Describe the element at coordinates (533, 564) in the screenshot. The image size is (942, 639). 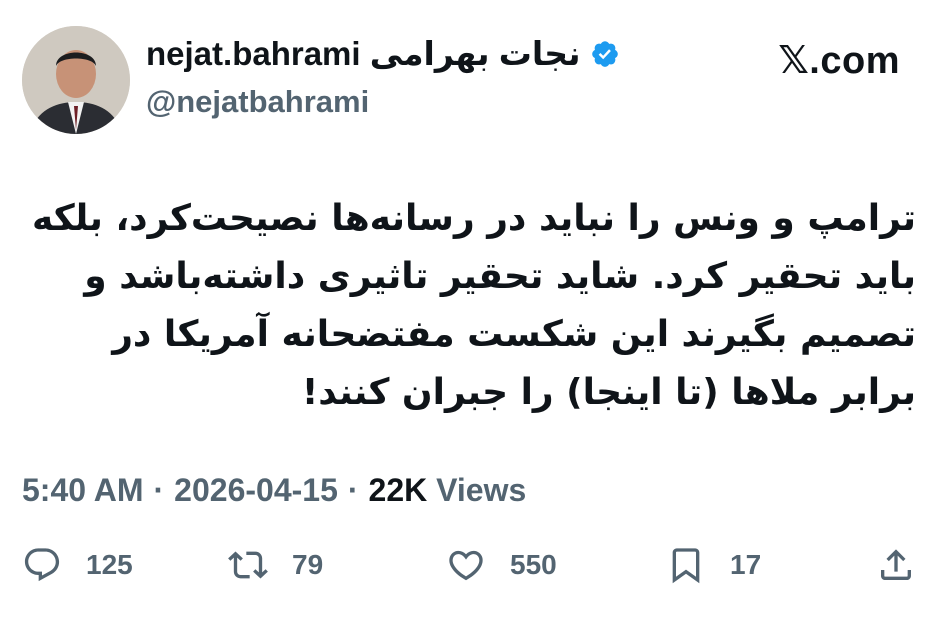
I see `like-count: 550` at that location.